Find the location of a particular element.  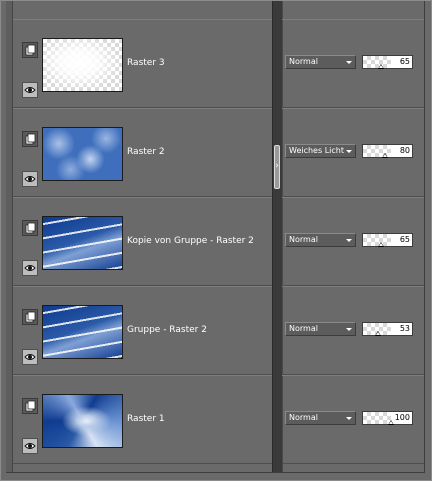

blend-mode-dropdown: Weiches Licht is located at coordinates (320, 151).